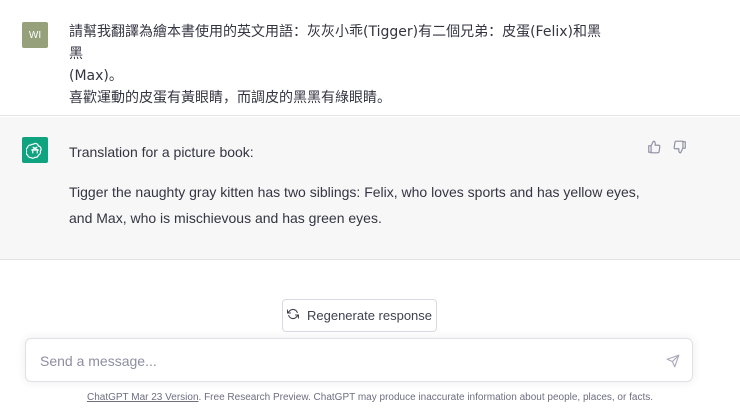 This screenshot has width=740, height=413. I want to click on regenerate-response-button: Regenerate response, so click(359, 315).